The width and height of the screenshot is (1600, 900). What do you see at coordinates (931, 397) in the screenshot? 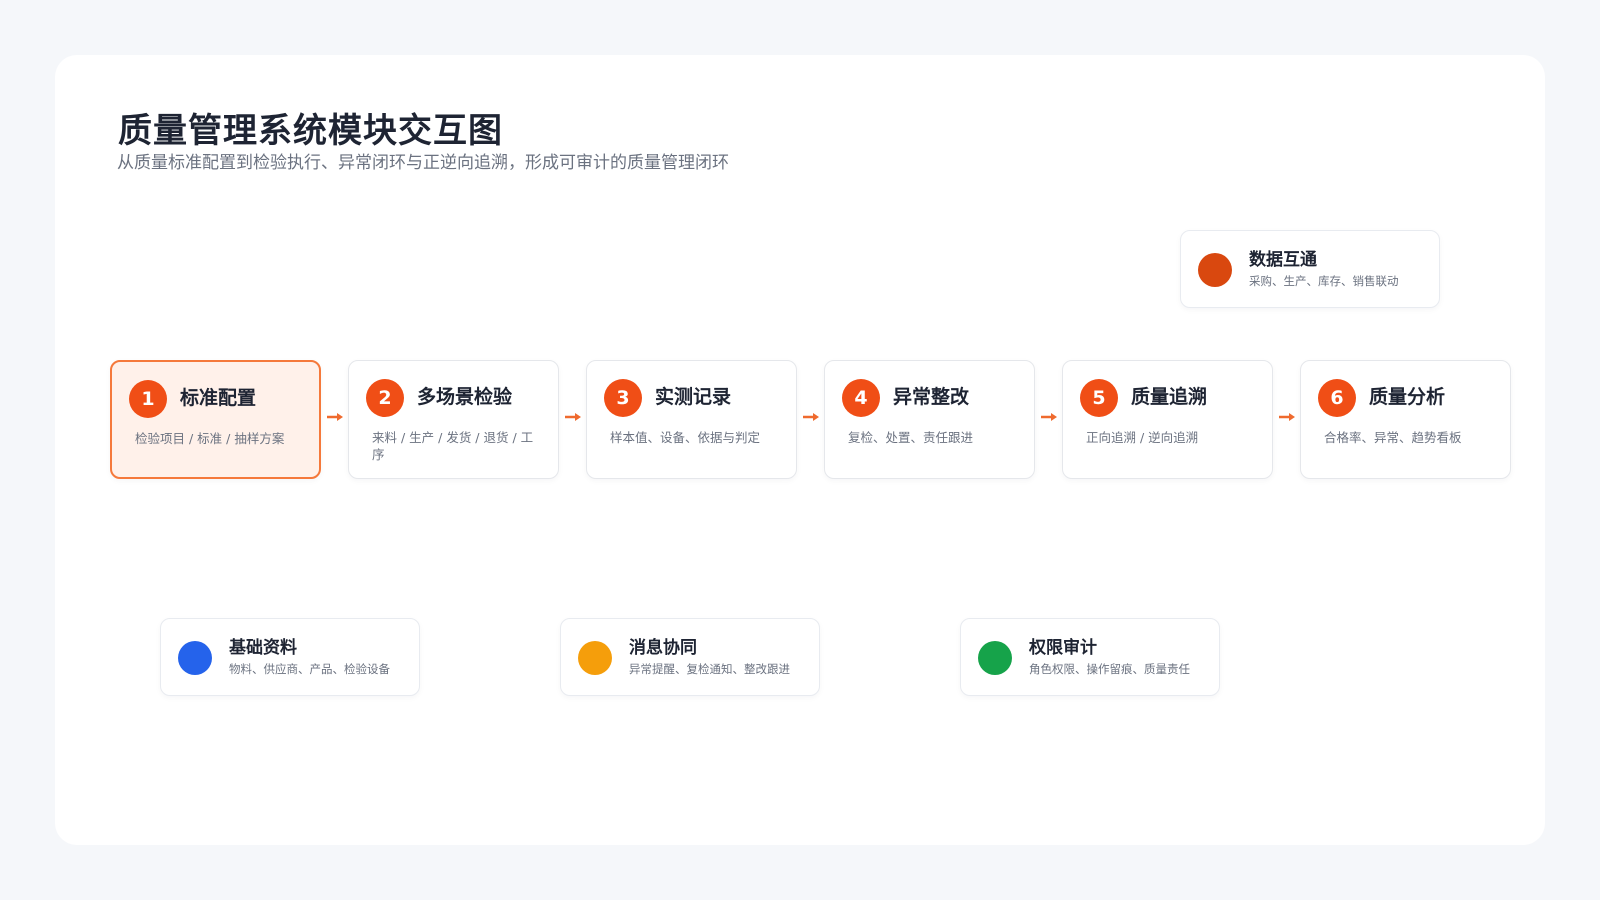
I see `step-label: 异常整改` at bounding box center [931, 397].